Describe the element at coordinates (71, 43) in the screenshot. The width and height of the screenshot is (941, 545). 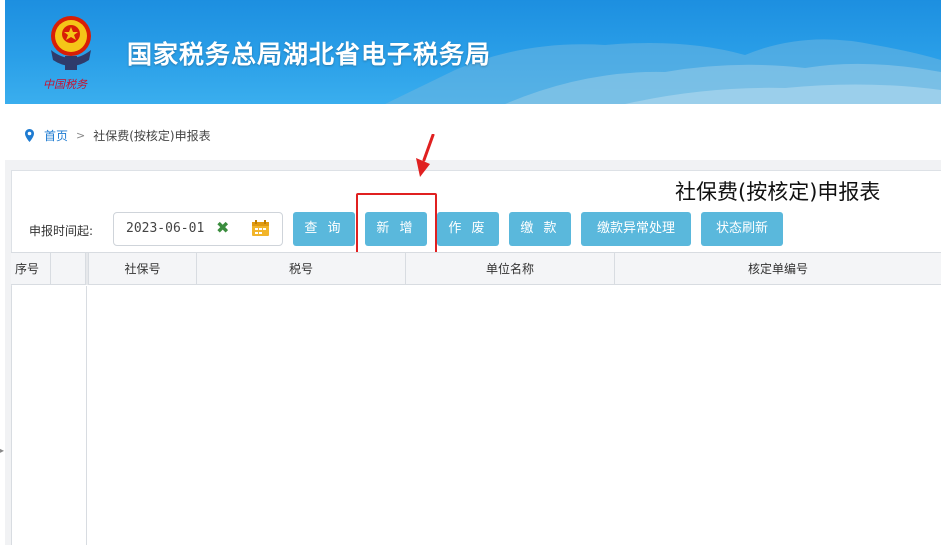
I see `tax-emblem-icon` at that location.